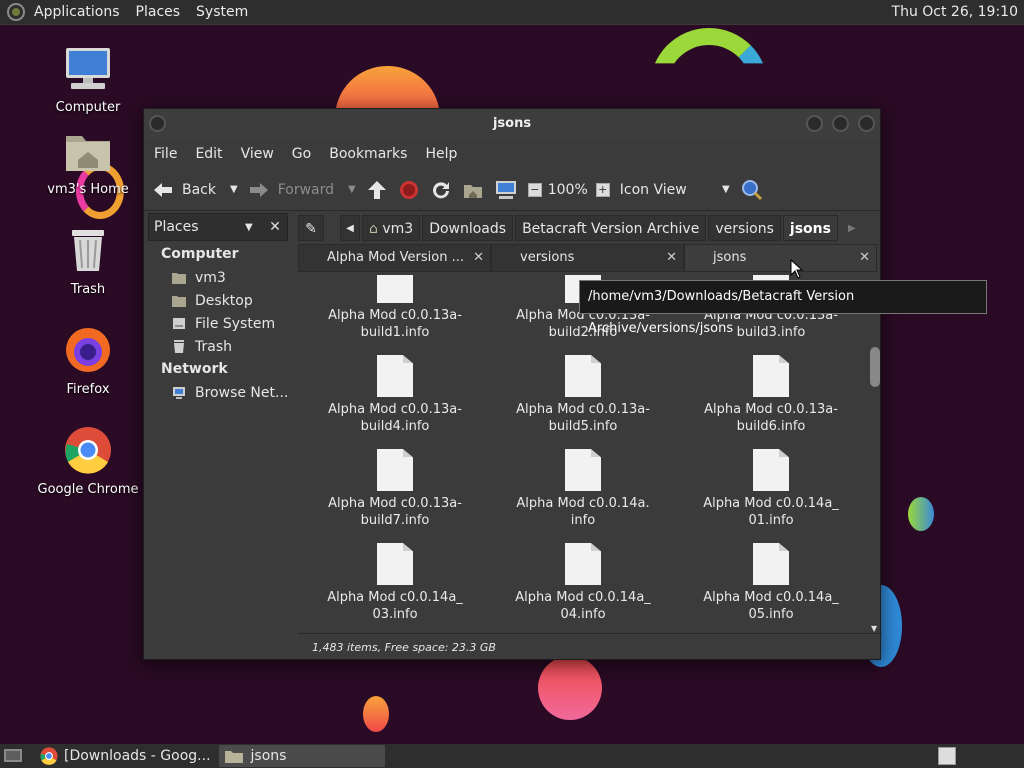  Describe the element at coordinates (771, 583) in the screenshot. I see `file-item: Alpha Mod c0.0.14a_ 05.info` at that location.